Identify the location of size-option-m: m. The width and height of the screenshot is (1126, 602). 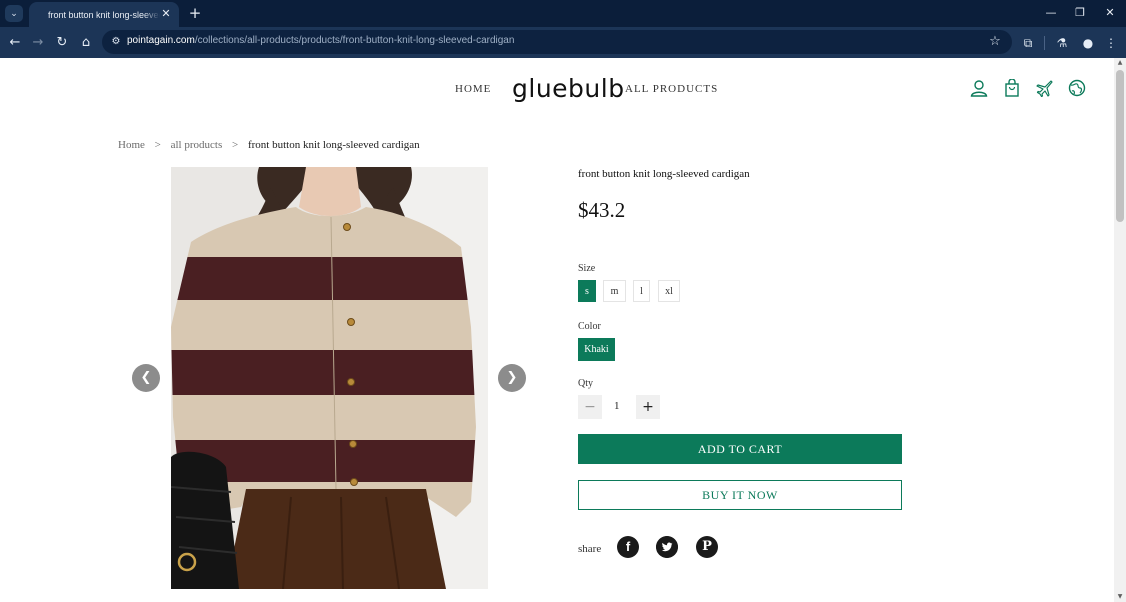
(614, 291).